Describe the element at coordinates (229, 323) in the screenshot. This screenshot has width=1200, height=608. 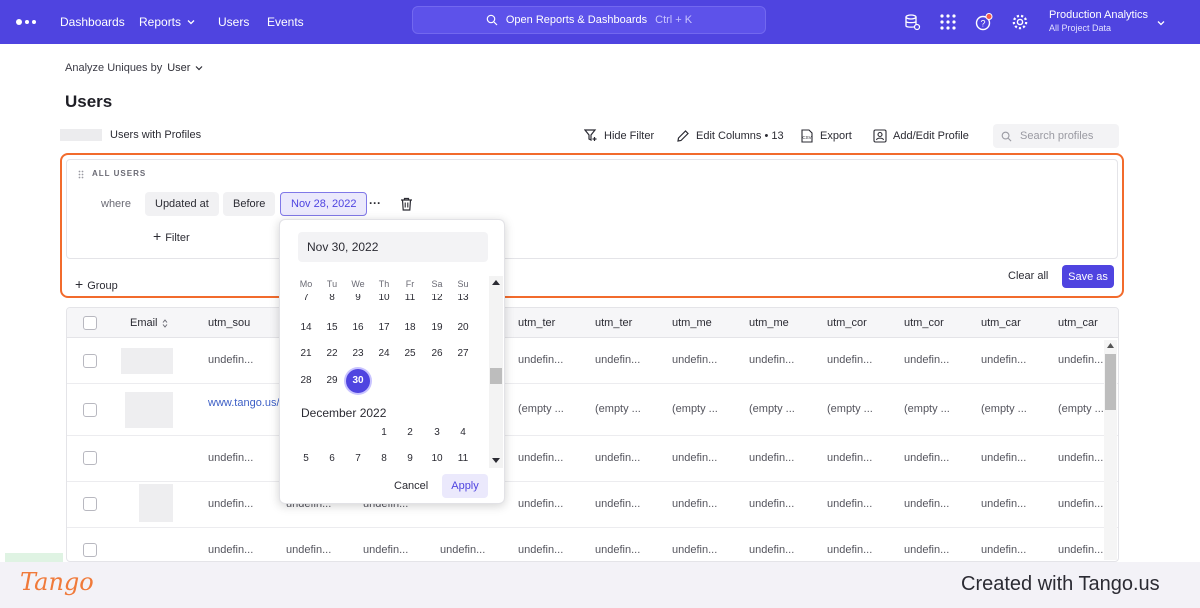
I see `column-header-utm-source: utm_sou` at that location.